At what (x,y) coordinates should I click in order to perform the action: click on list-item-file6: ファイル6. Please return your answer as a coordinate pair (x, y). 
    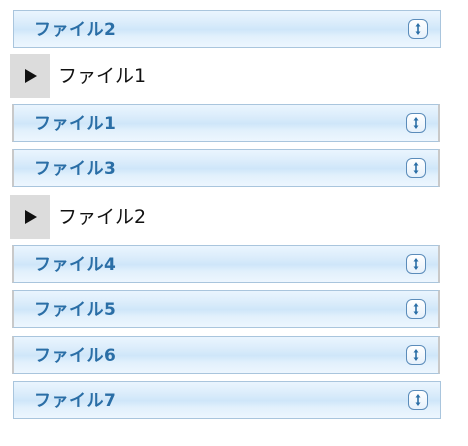
    Looking at the image, I should click on (226, 355).